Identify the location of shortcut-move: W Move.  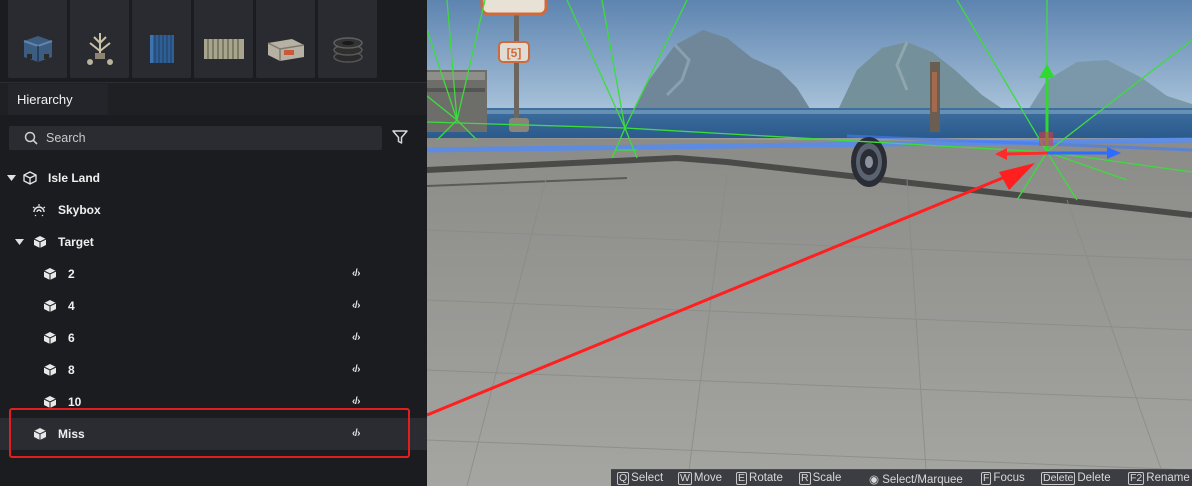
(700, 478).